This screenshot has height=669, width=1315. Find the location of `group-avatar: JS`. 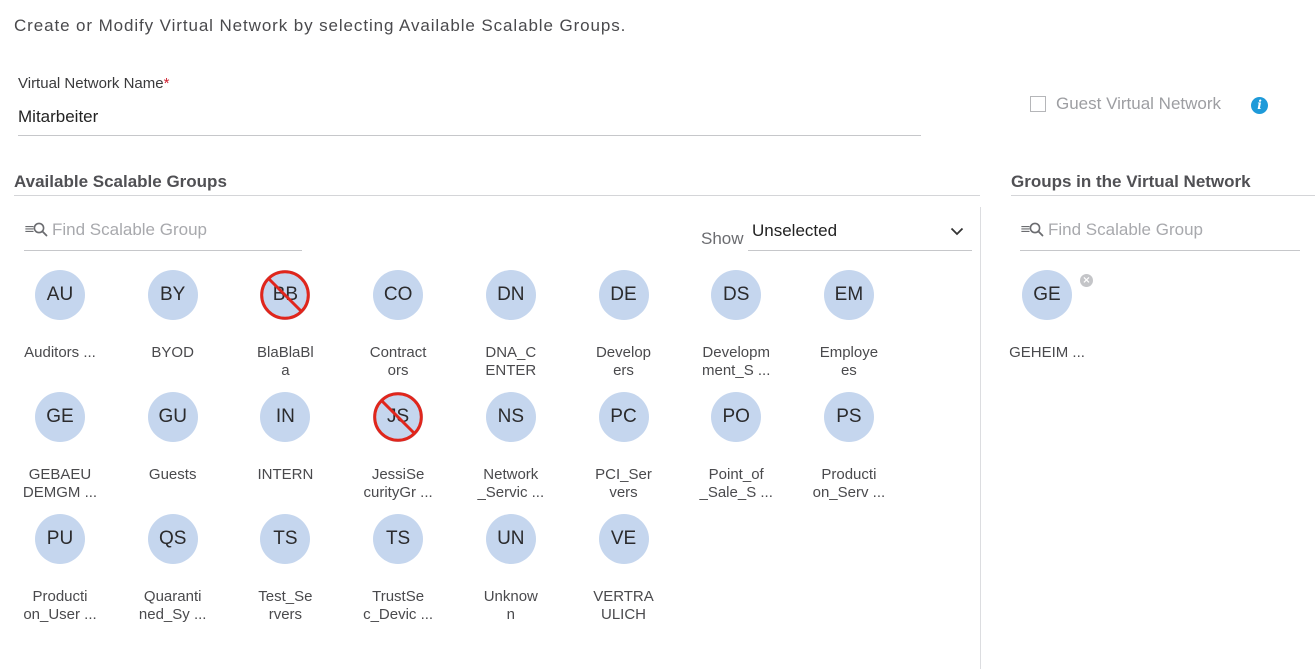

group-avatar: JS is located at coordinates (398, 417).